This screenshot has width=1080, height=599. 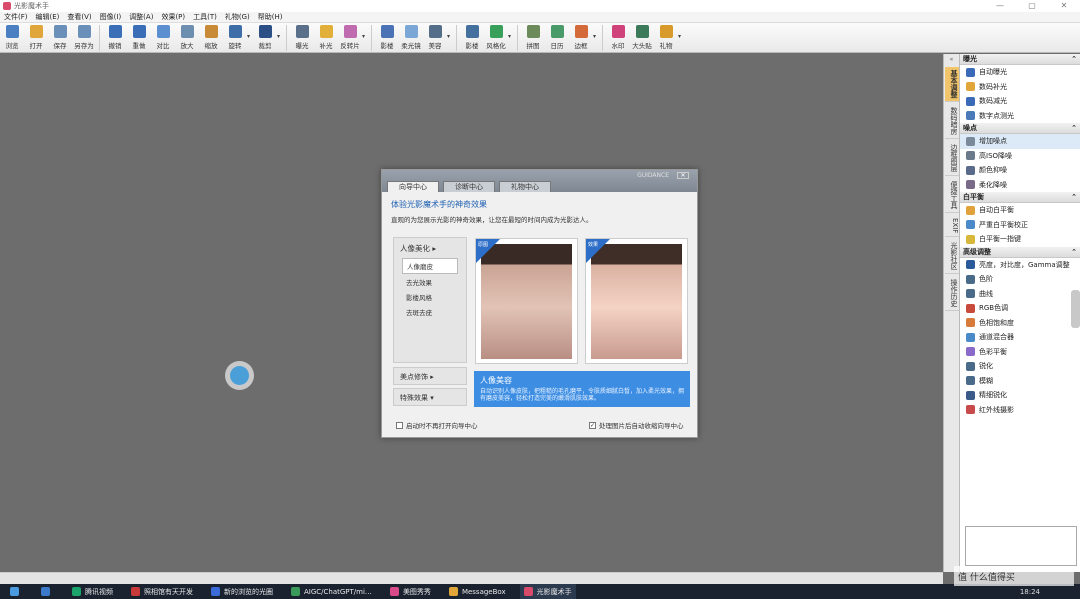 I want to click on category-special-effects: 特殊效果 ▾, so click(x=430, y=397).